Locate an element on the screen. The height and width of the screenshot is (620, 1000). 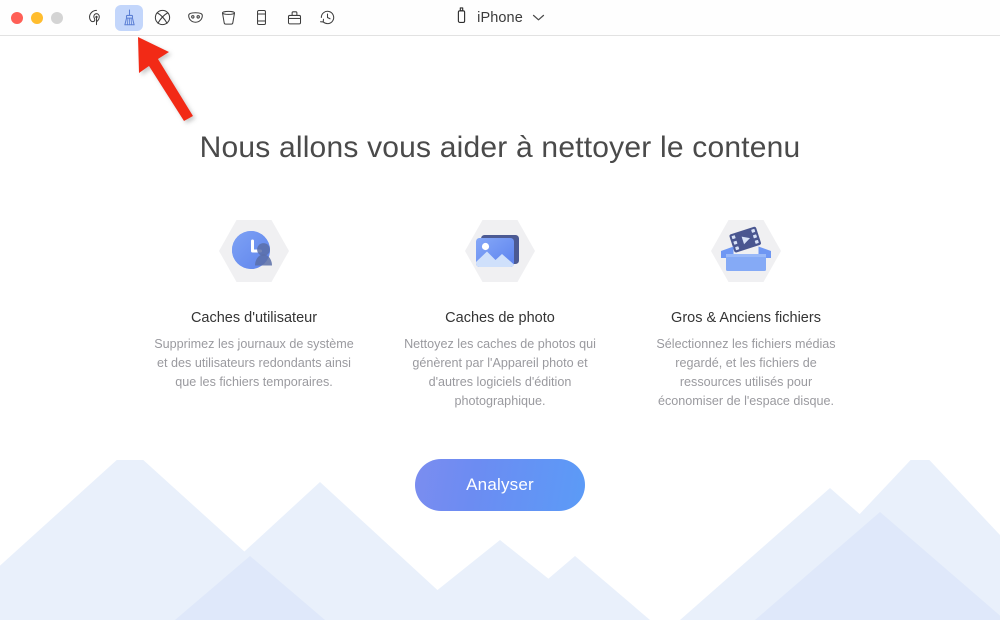
broom-icon is located at coordinates (129, 17).